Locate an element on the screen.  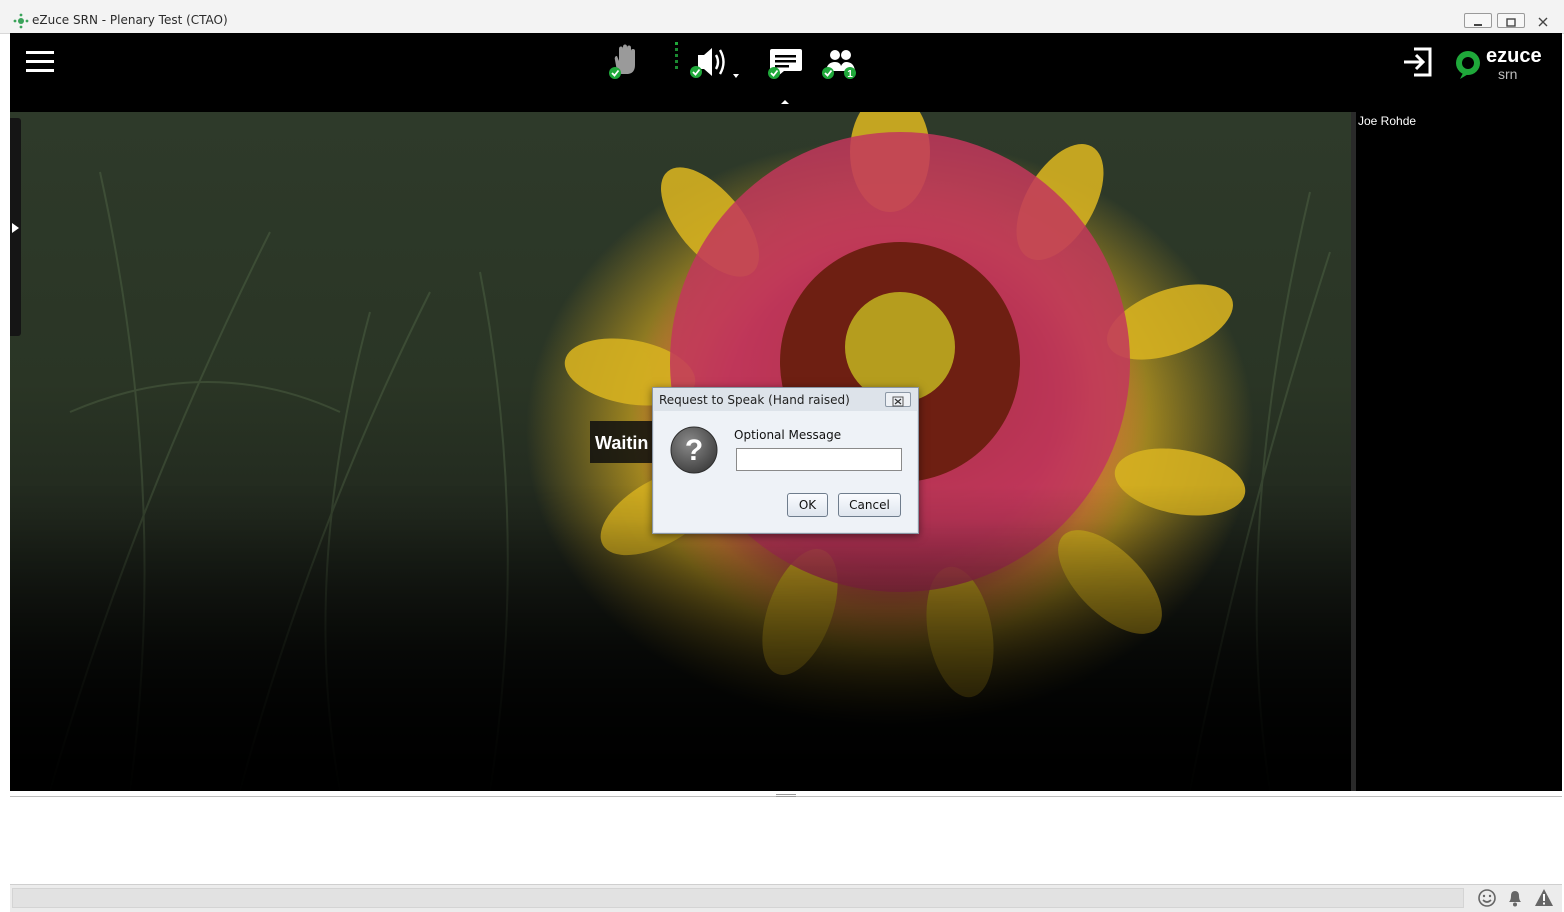
splitter-grip-icon is located at coordinates (786, 796).